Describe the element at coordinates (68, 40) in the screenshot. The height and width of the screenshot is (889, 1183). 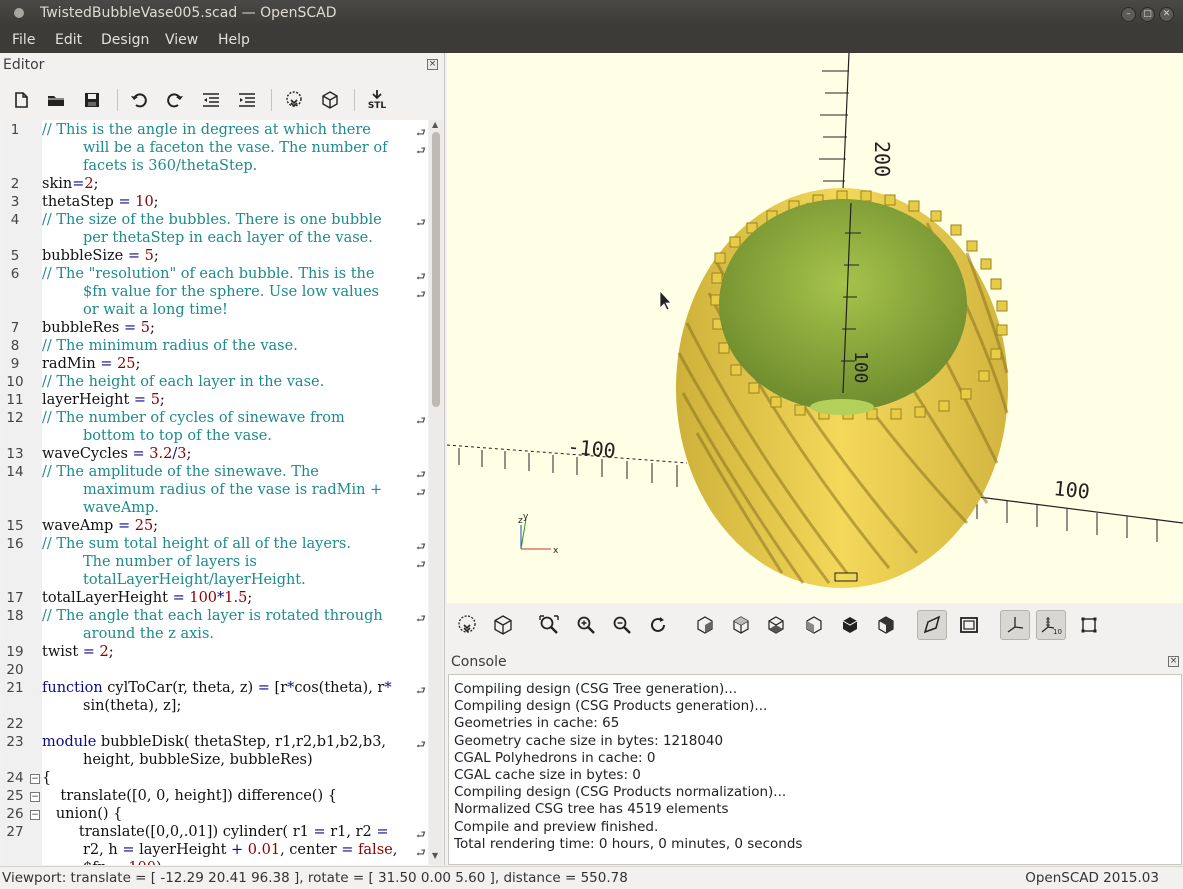
I see `menu-edit: Edit` at that location.